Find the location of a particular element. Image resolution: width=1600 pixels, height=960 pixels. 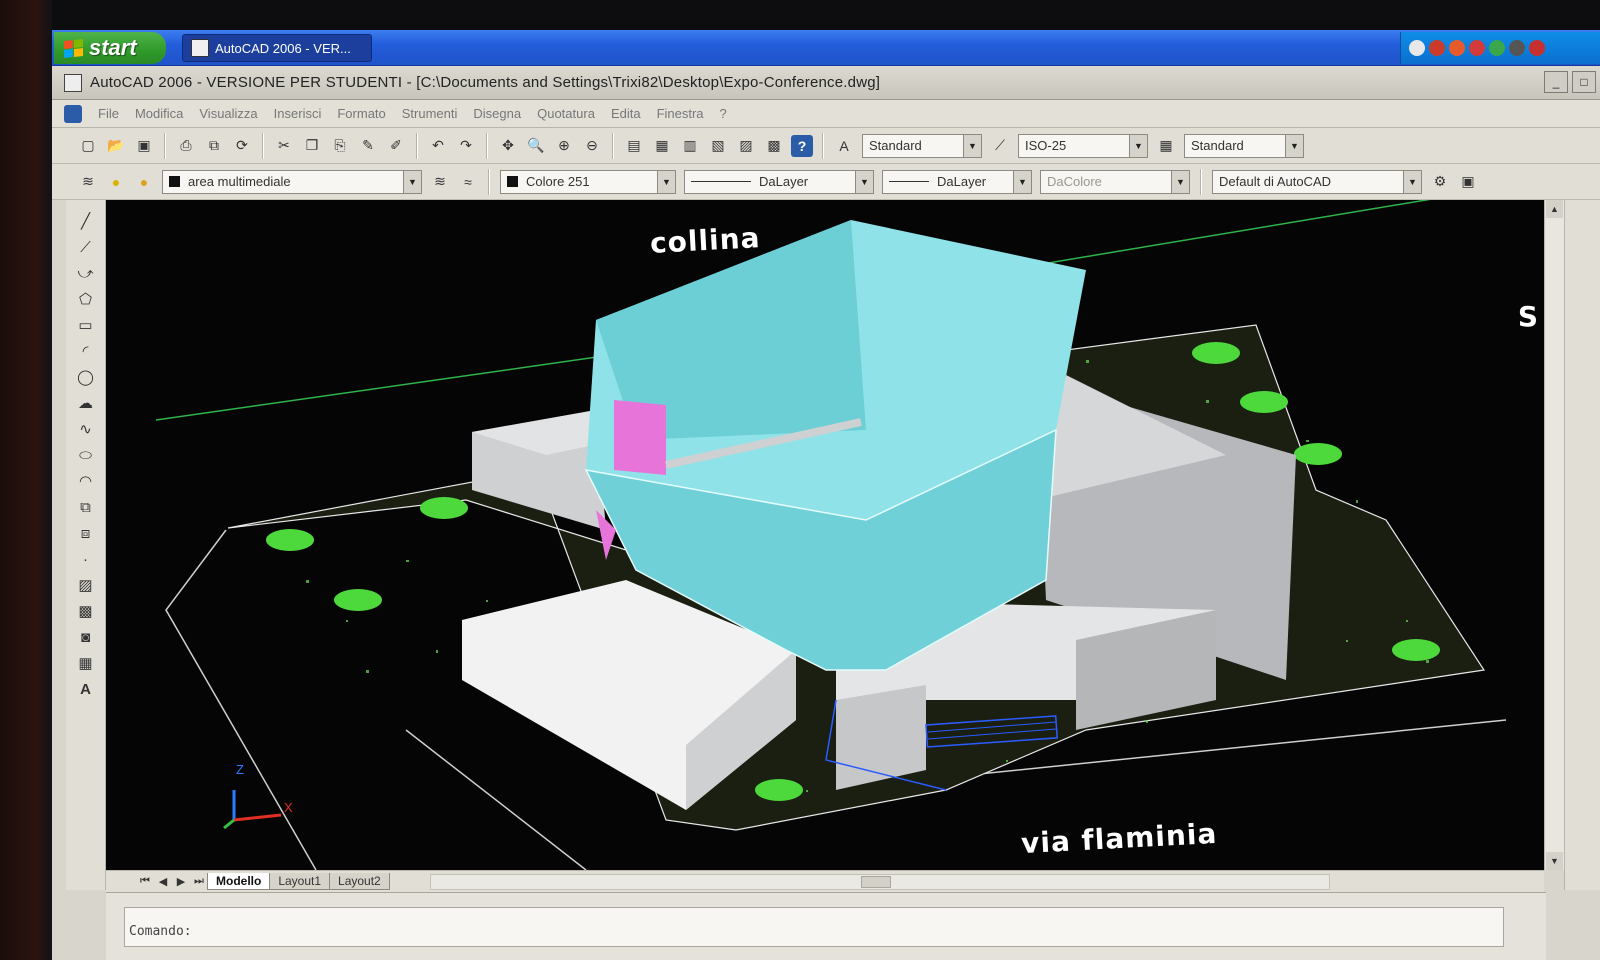

lineweight-select: DaLayer ▼ is located at coordinates (957, 181).